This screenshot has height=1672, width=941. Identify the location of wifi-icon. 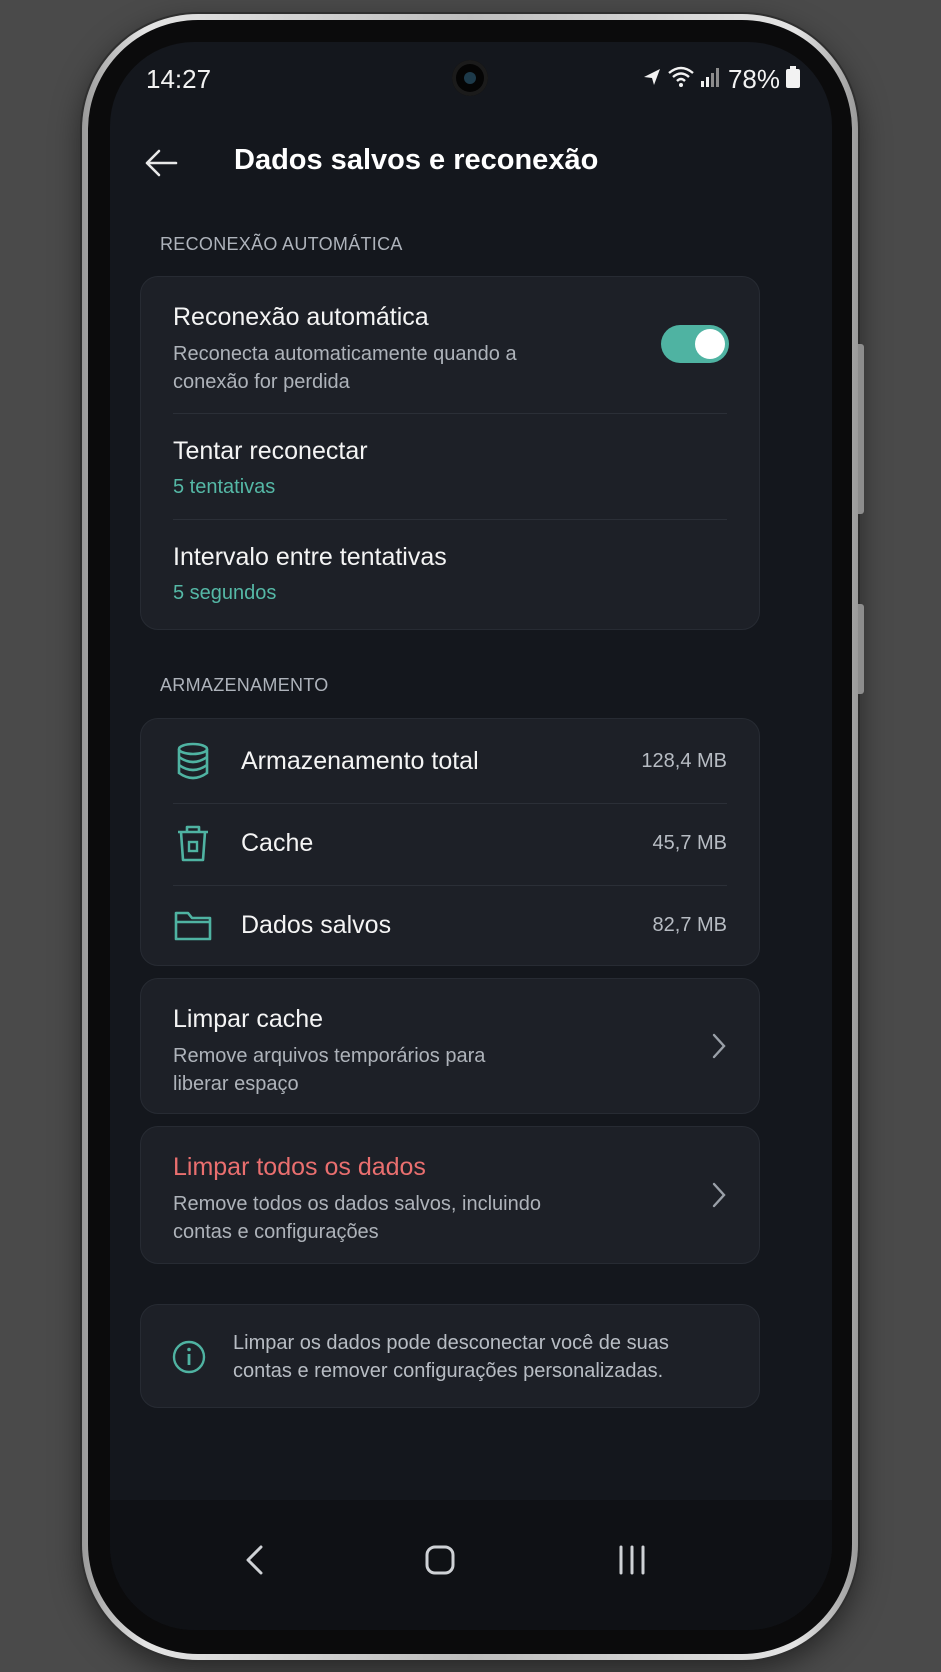
(681, 79).